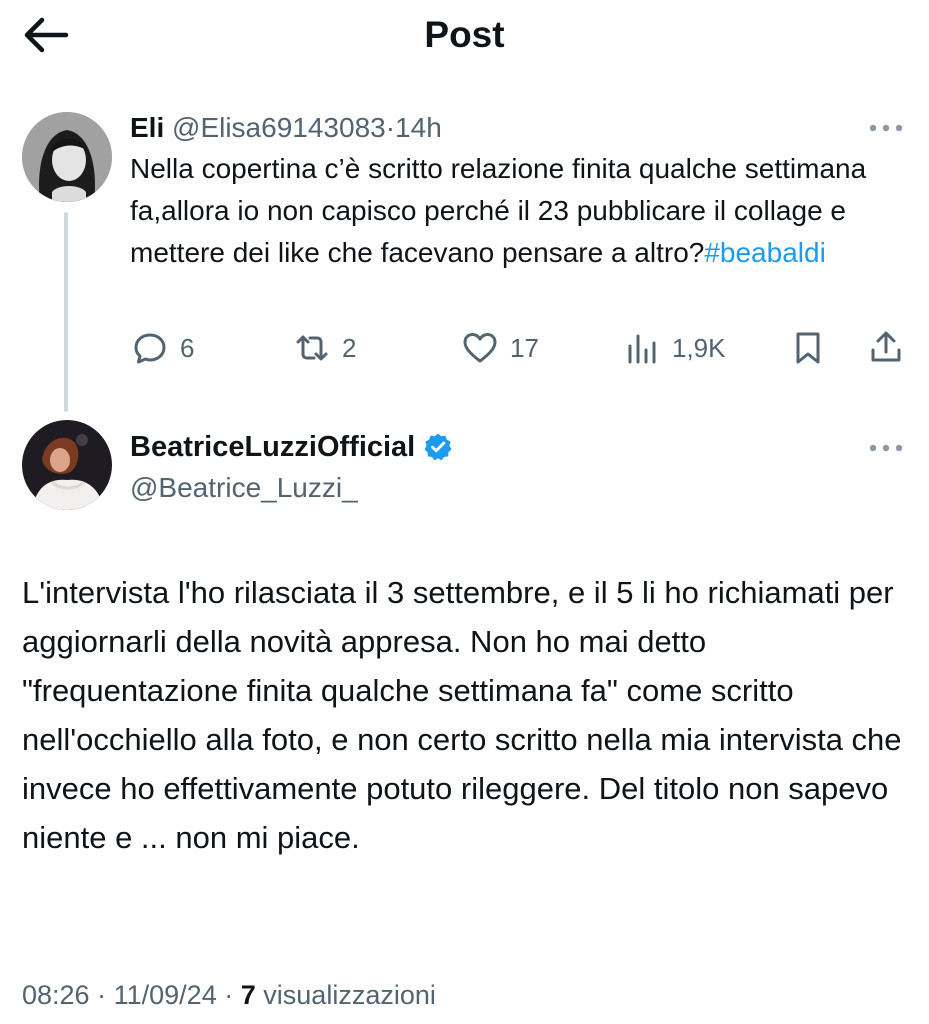 This screenshot has width=929, height=1024. I want to click on reply-icon, so click(150, 348).